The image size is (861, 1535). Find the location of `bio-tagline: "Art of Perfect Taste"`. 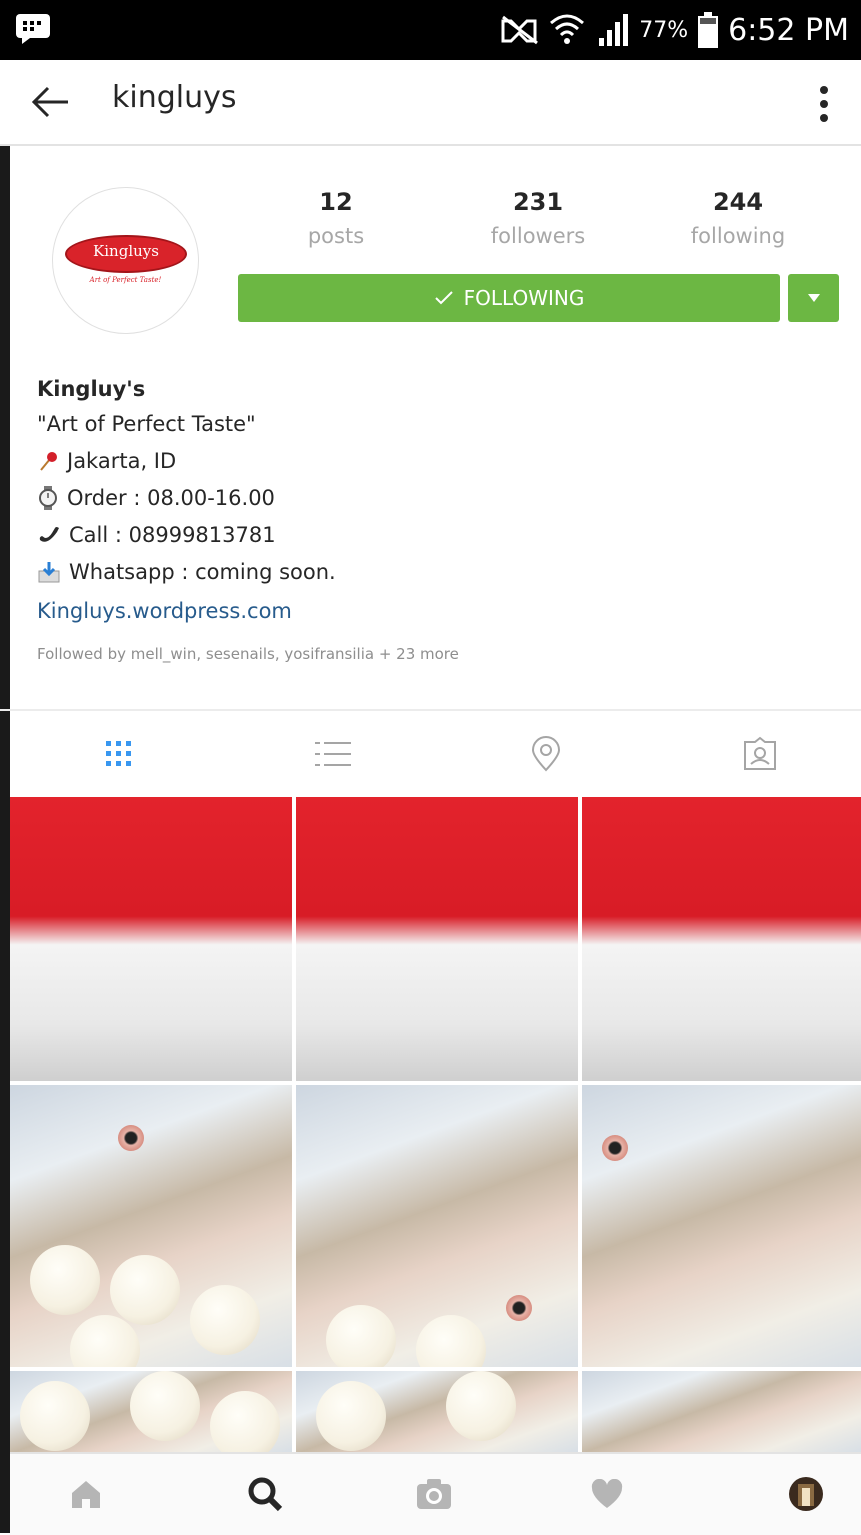

bio-tagline: "Art of Perfect Taste" is located at coordinates (437, 424).